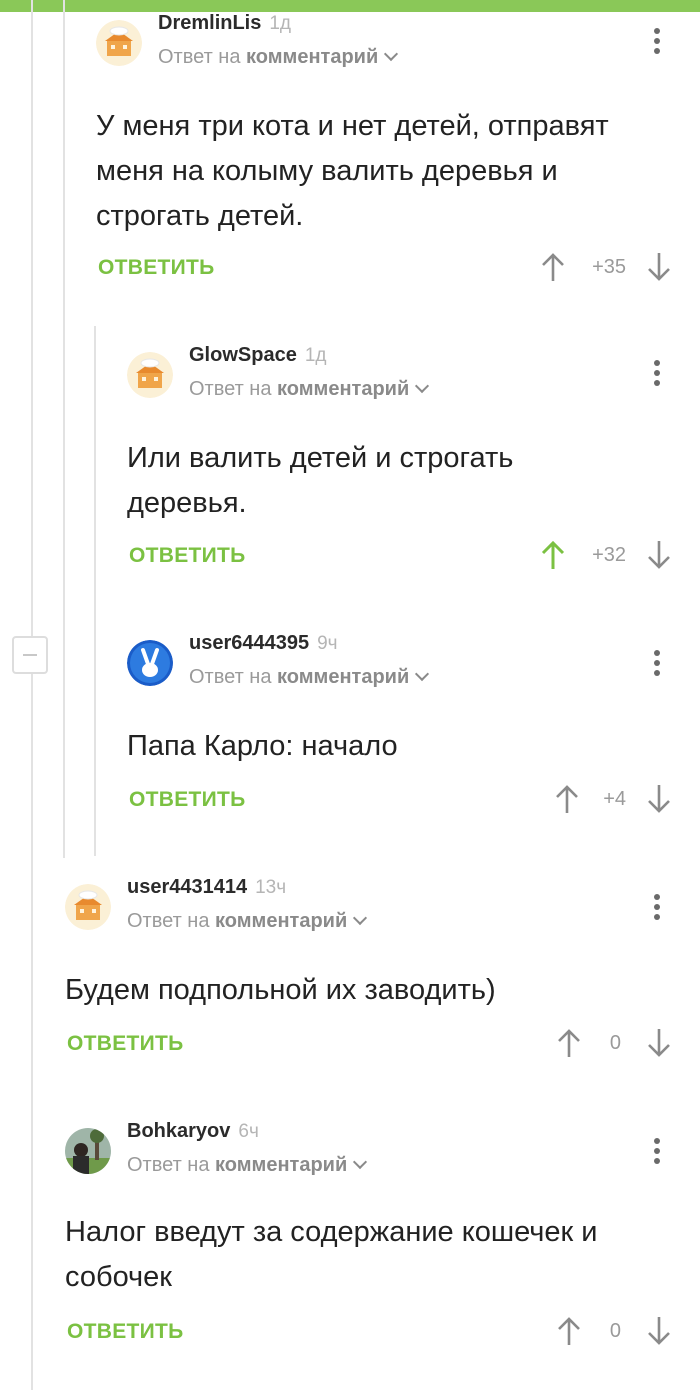 The height and width of the screenshot is (1390, 700). Describe the element at coordinates (263, 643) in the screenshot. I see `comment-author: user6444395 9ч` at that location.